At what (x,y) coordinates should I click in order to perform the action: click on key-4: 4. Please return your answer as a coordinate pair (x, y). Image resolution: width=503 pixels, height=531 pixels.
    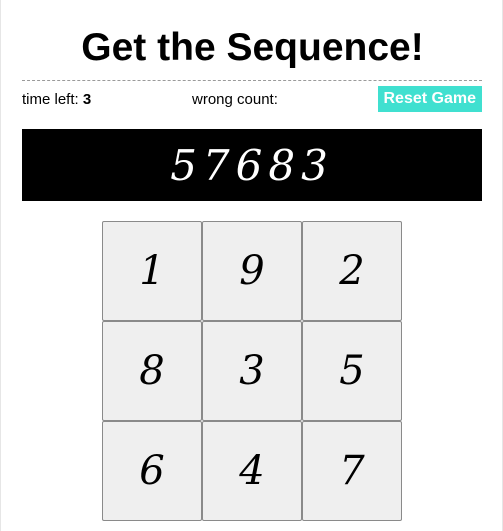
    Looking at the image, I should click on (252, 471).